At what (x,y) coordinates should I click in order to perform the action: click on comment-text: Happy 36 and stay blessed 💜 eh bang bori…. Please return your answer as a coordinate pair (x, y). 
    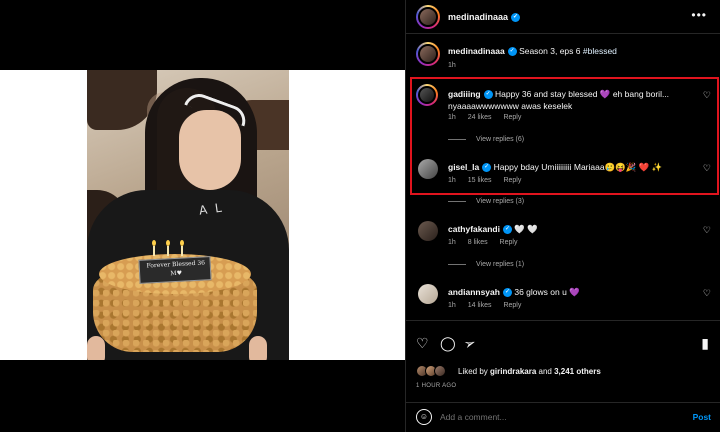
    Looking at the image, I should click on (559, 100).